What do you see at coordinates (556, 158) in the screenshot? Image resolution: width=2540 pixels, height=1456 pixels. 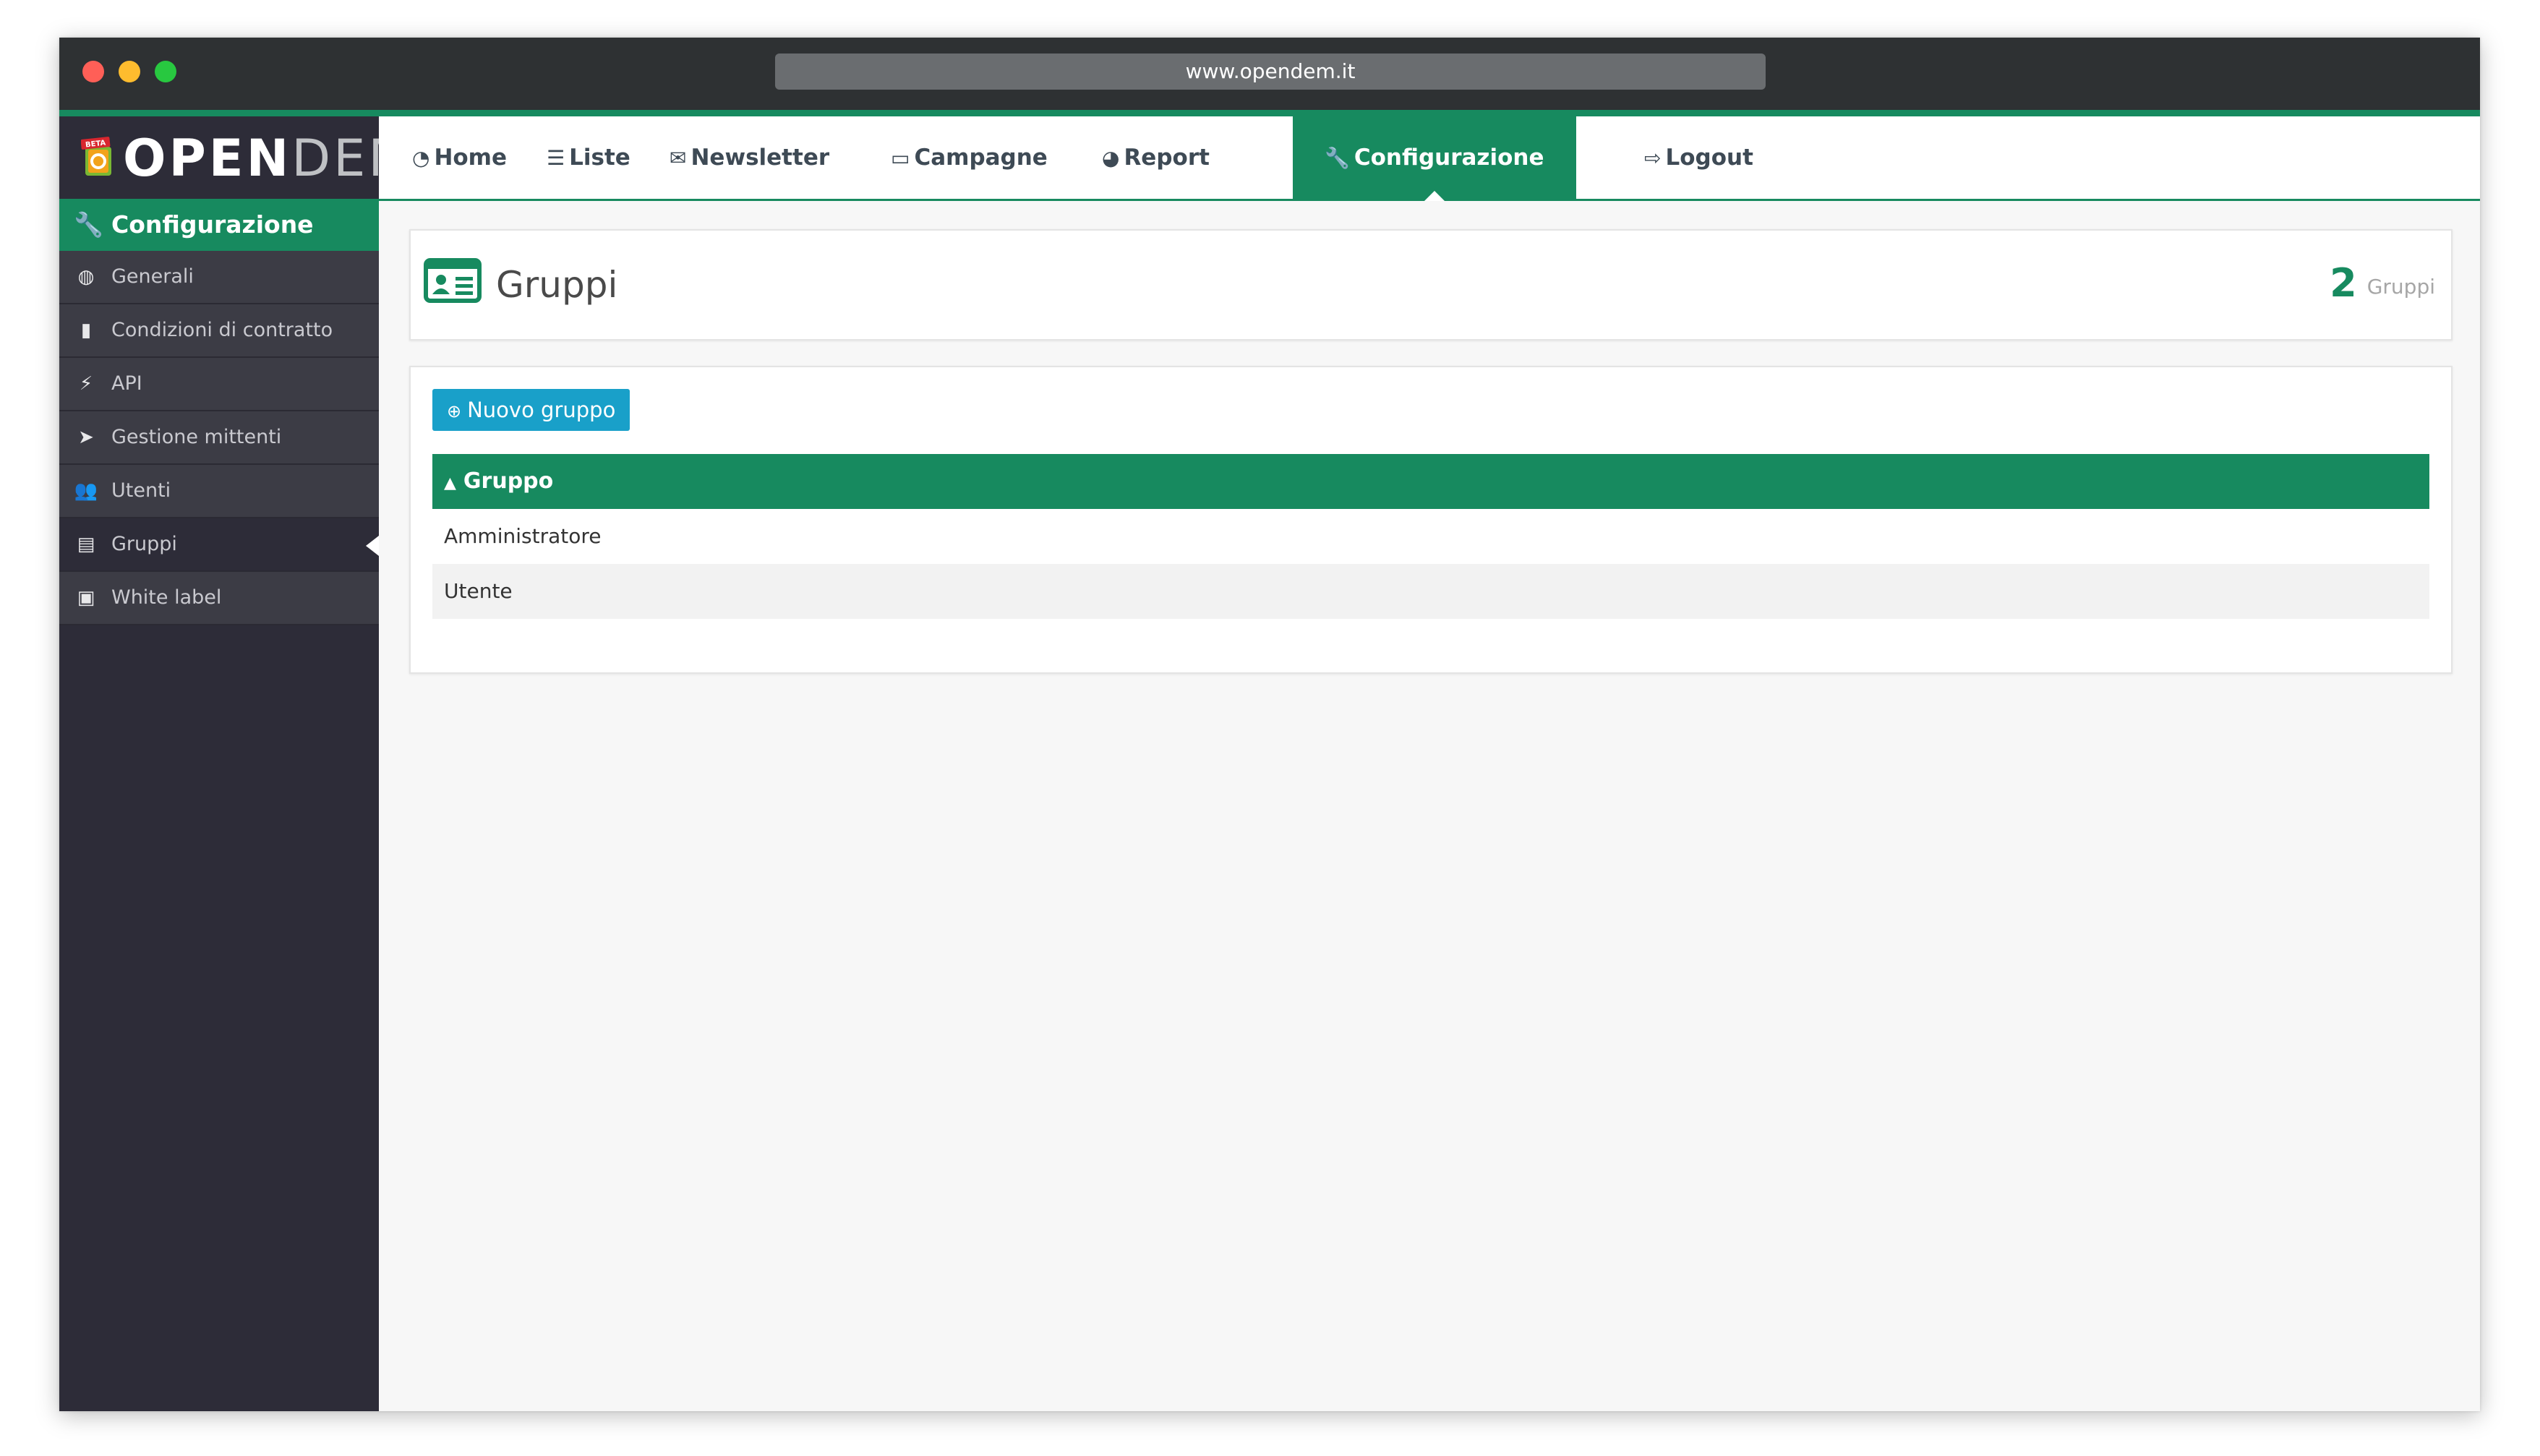 I see `list-icon: ☰` at bounding box center [556, 158].